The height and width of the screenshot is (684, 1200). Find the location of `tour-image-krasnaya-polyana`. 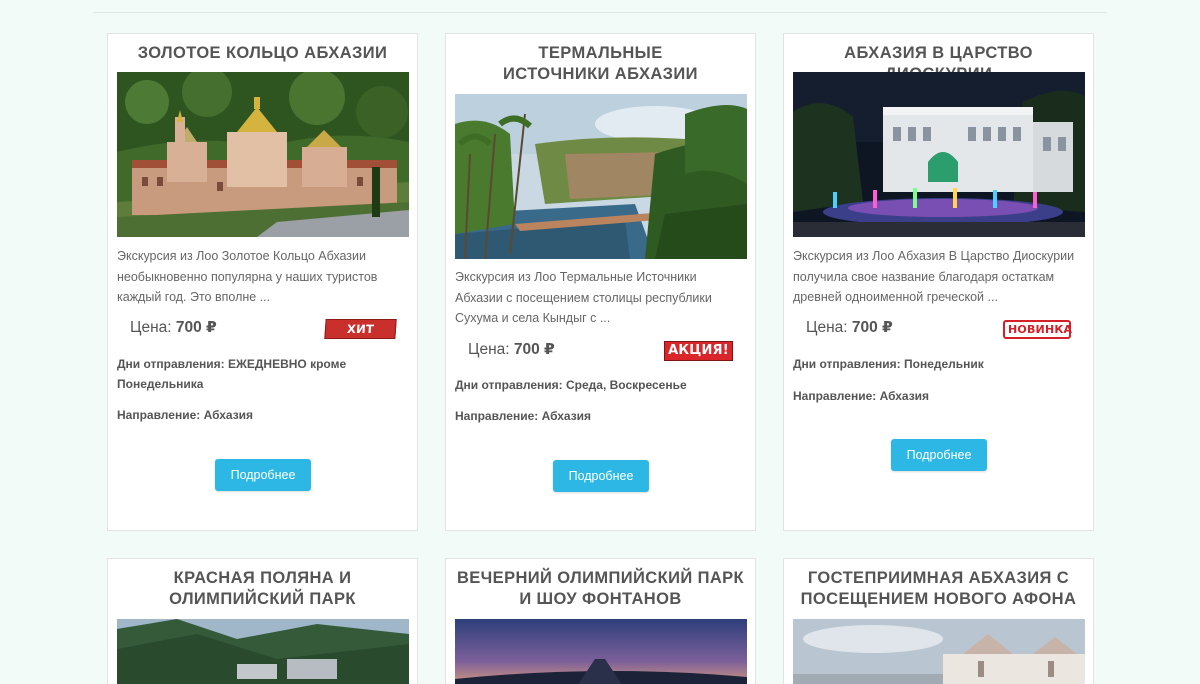

tour-image-krasnaya-polyana is located at coordinates (263, 651).